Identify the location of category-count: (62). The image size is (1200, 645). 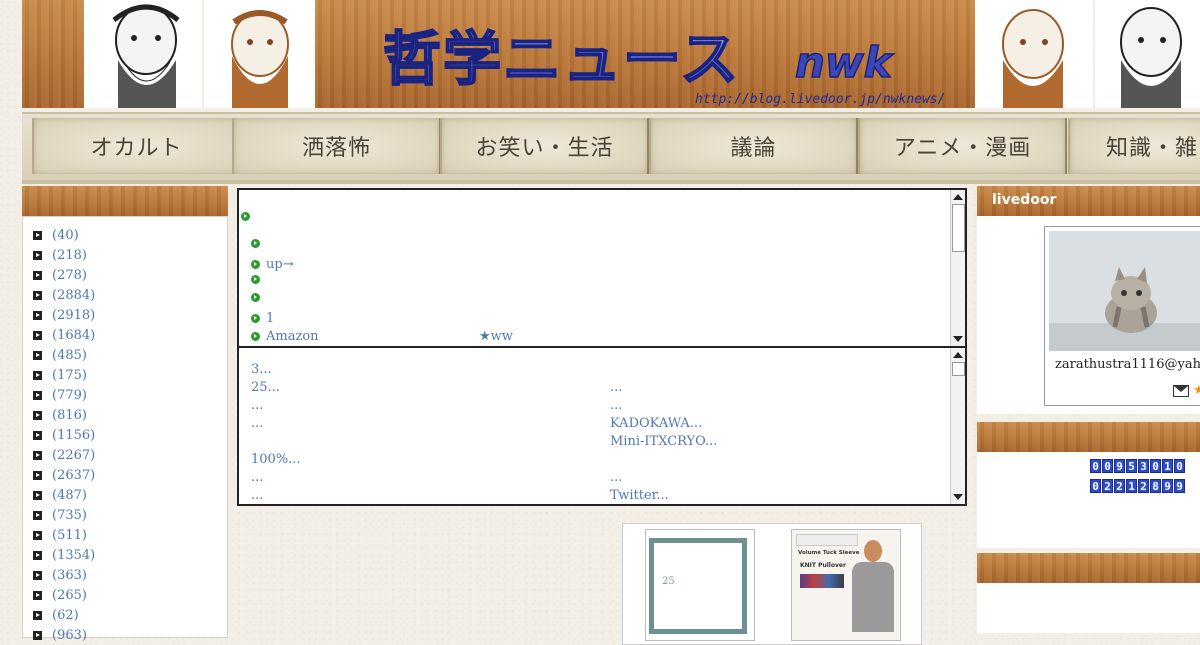
(65, 615).